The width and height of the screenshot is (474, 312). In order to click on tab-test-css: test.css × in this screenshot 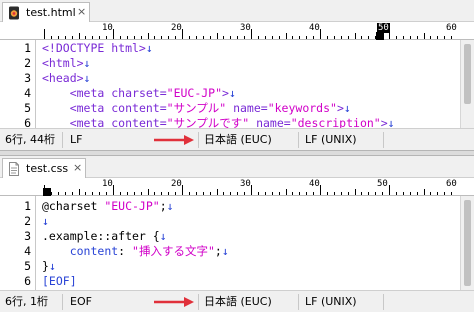, I will do `click(44, 168)`.